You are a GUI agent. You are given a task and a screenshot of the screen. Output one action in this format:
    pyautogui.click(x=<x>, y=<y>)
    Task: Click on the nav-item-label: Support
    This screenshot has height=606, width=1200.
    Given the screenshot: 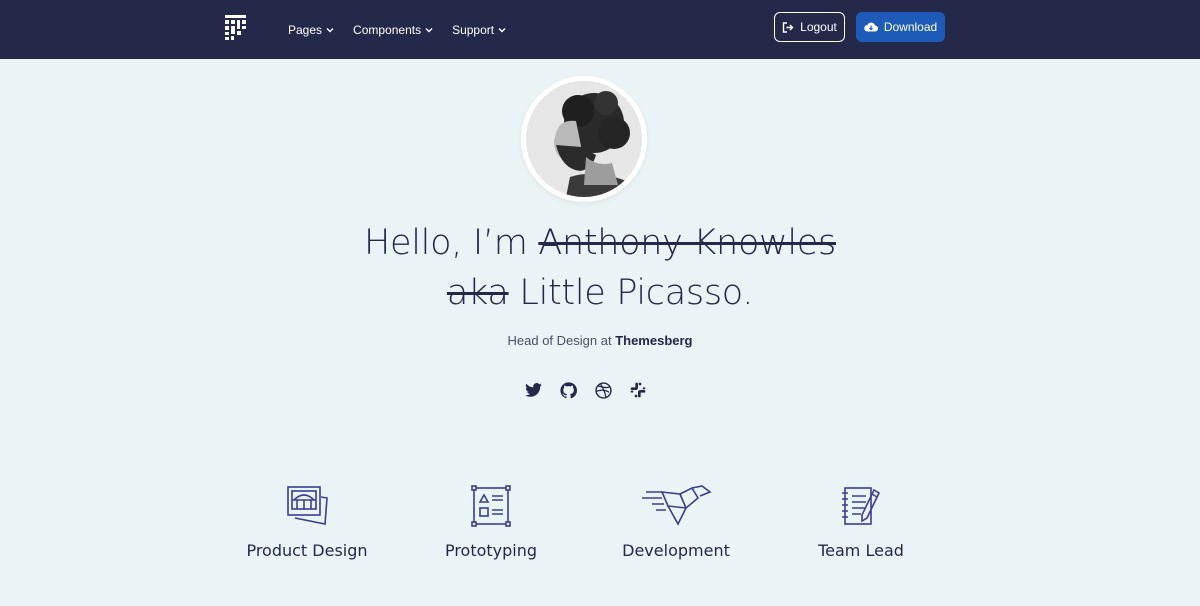 What is the action you would take?
    pyautogui.click(x=473, y=29)
    